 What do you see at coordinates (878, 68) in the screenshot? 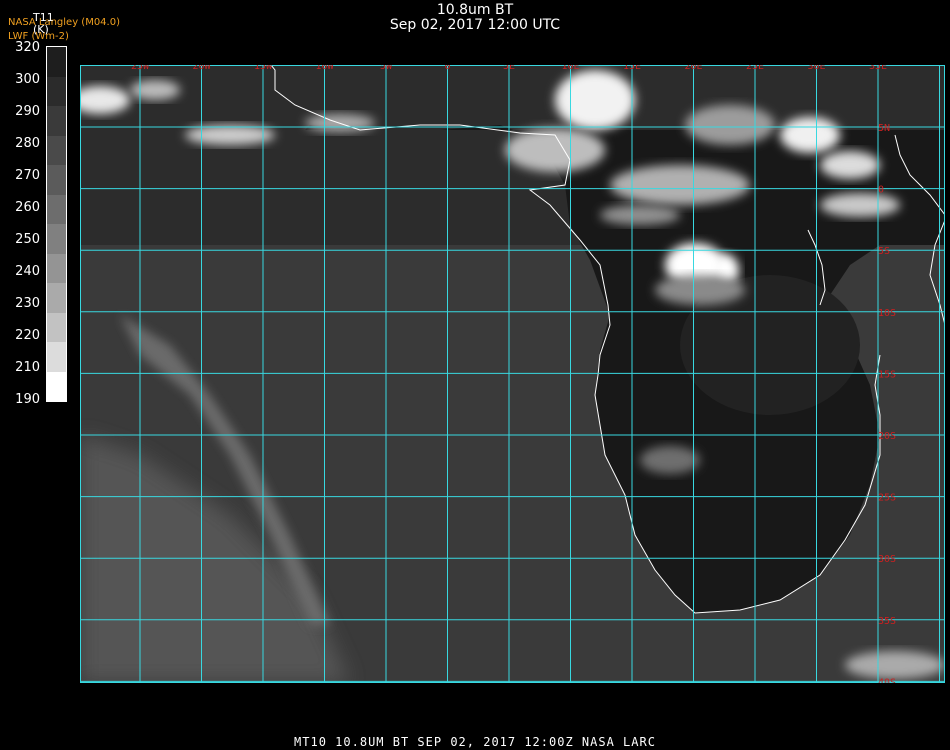
I see `longitude-label: 35E` at bounding box center [878, 68].